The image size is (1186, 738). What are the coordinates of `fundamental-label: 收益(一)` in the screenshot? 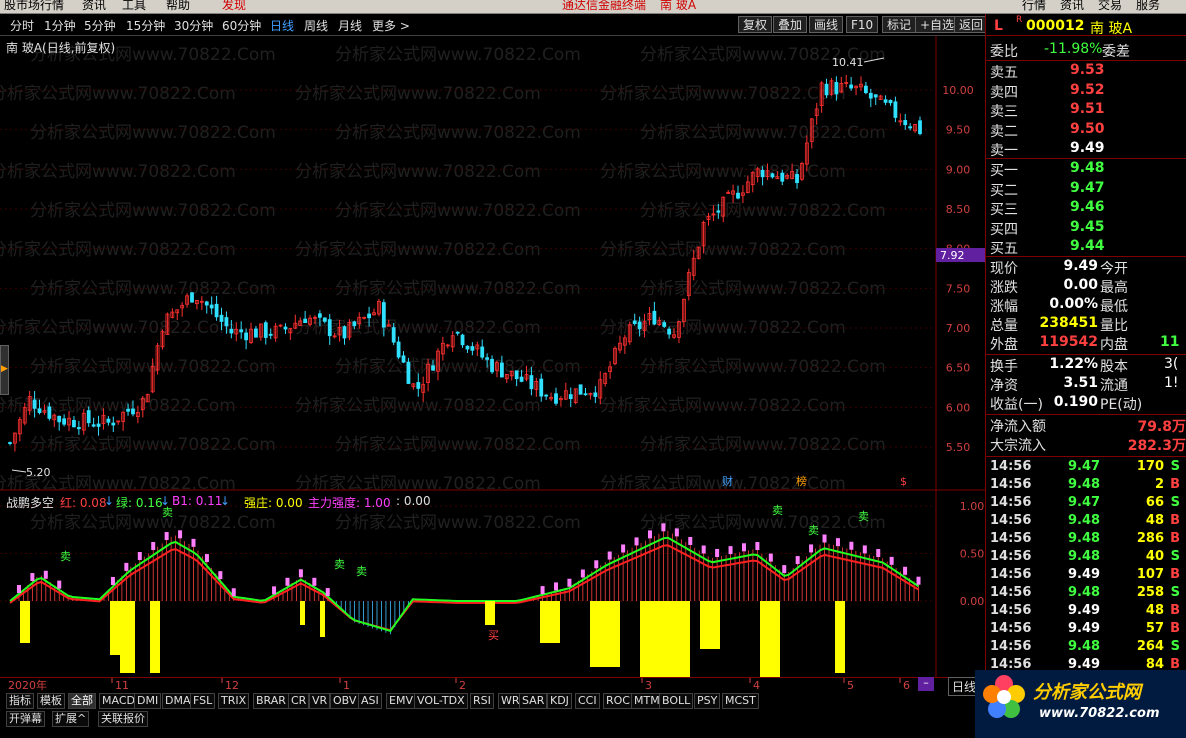 It's located at (1016, 405).